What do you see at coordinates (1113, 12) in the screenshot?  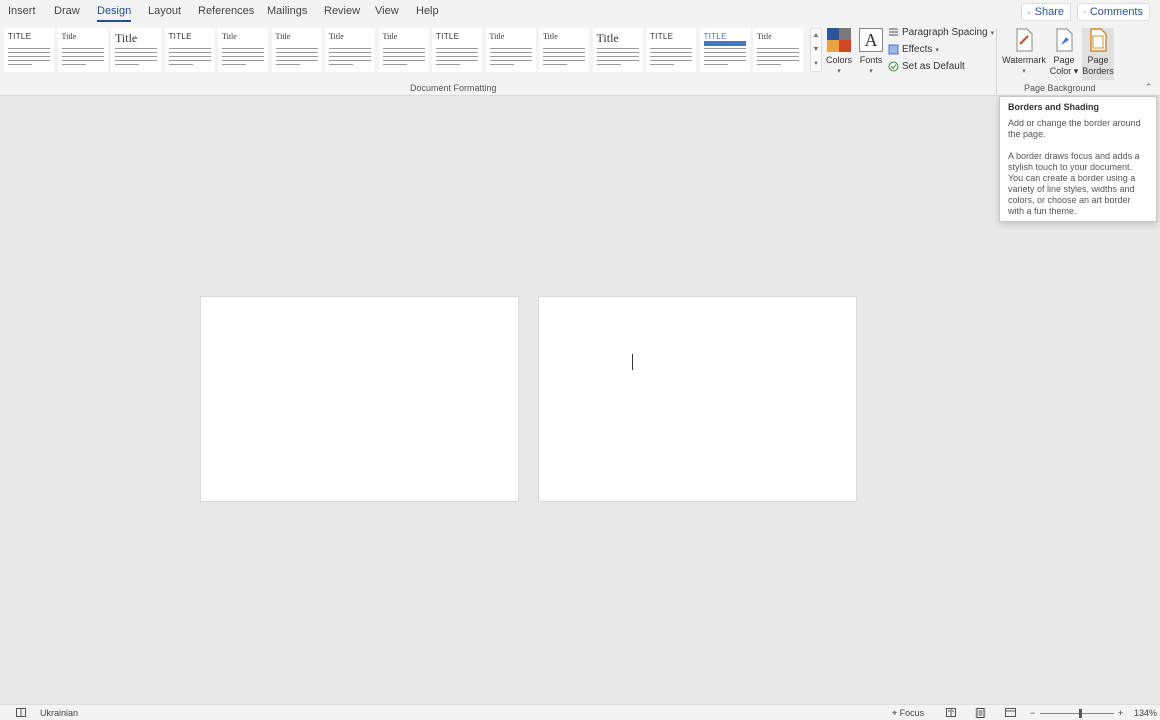 I see `comments-button: Comments` at bounding box center [1113, 12].